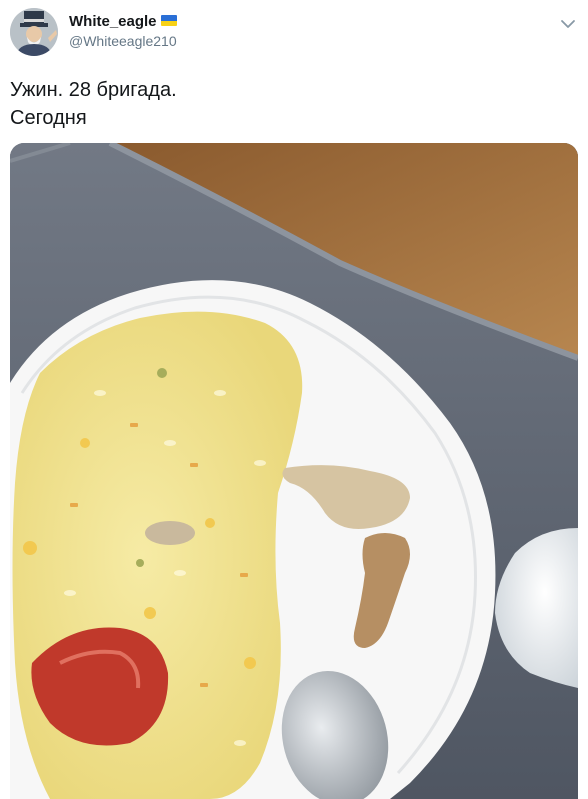 This screenshot has height=799, width=588. I want to click on avatar, so click(34, 32).